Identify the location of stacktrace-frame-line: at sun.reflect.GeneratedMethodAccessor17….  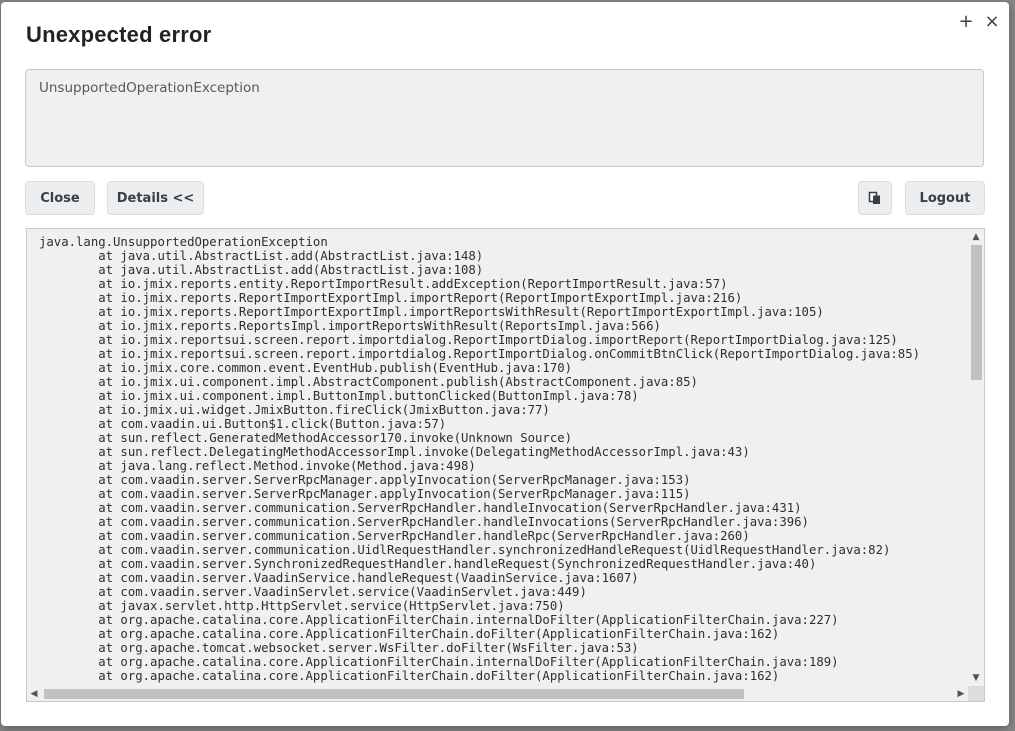
(306, 438).